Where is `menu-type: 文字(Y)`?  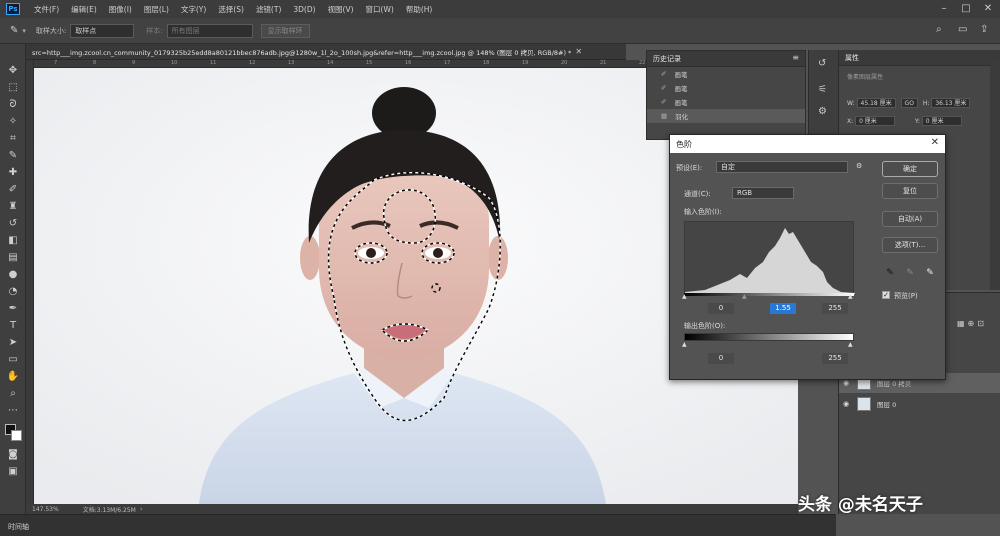 menu-type: 文字(Y) is located at coordinates (193, 9).